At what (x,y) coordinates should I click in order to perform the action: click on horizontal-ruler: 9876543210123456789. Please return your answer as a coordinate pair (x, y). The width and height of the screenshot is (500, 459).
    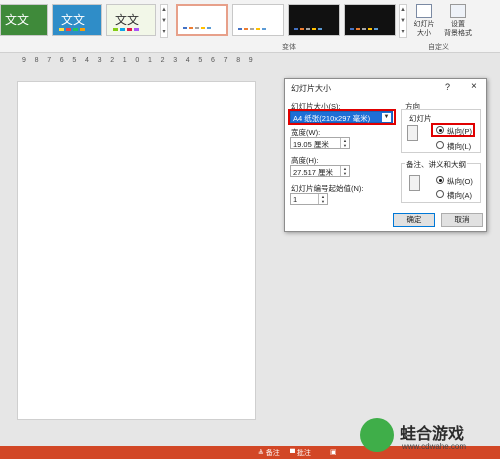
    Looking at the image, I should click on (140, 62).